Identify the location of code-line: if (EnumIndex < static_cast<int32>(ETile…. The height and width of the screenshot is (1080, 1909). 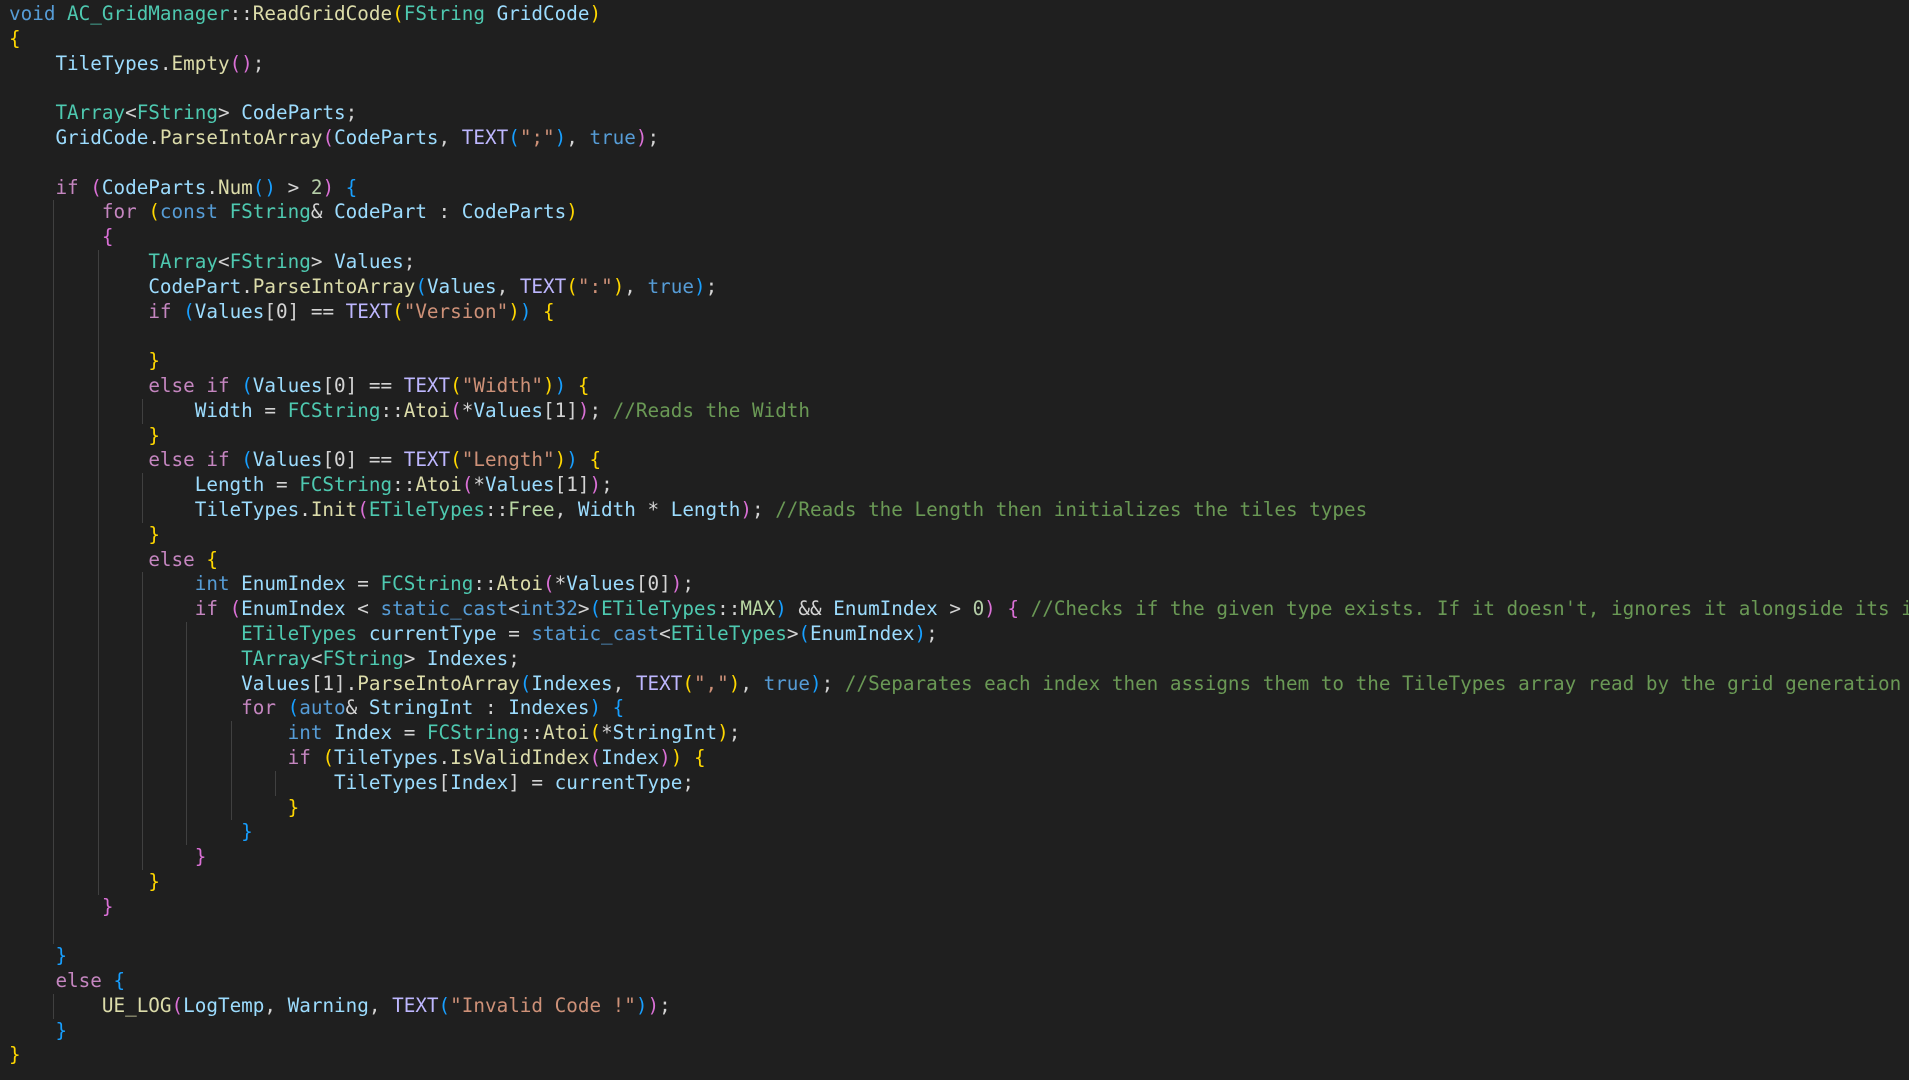
(959, 609).